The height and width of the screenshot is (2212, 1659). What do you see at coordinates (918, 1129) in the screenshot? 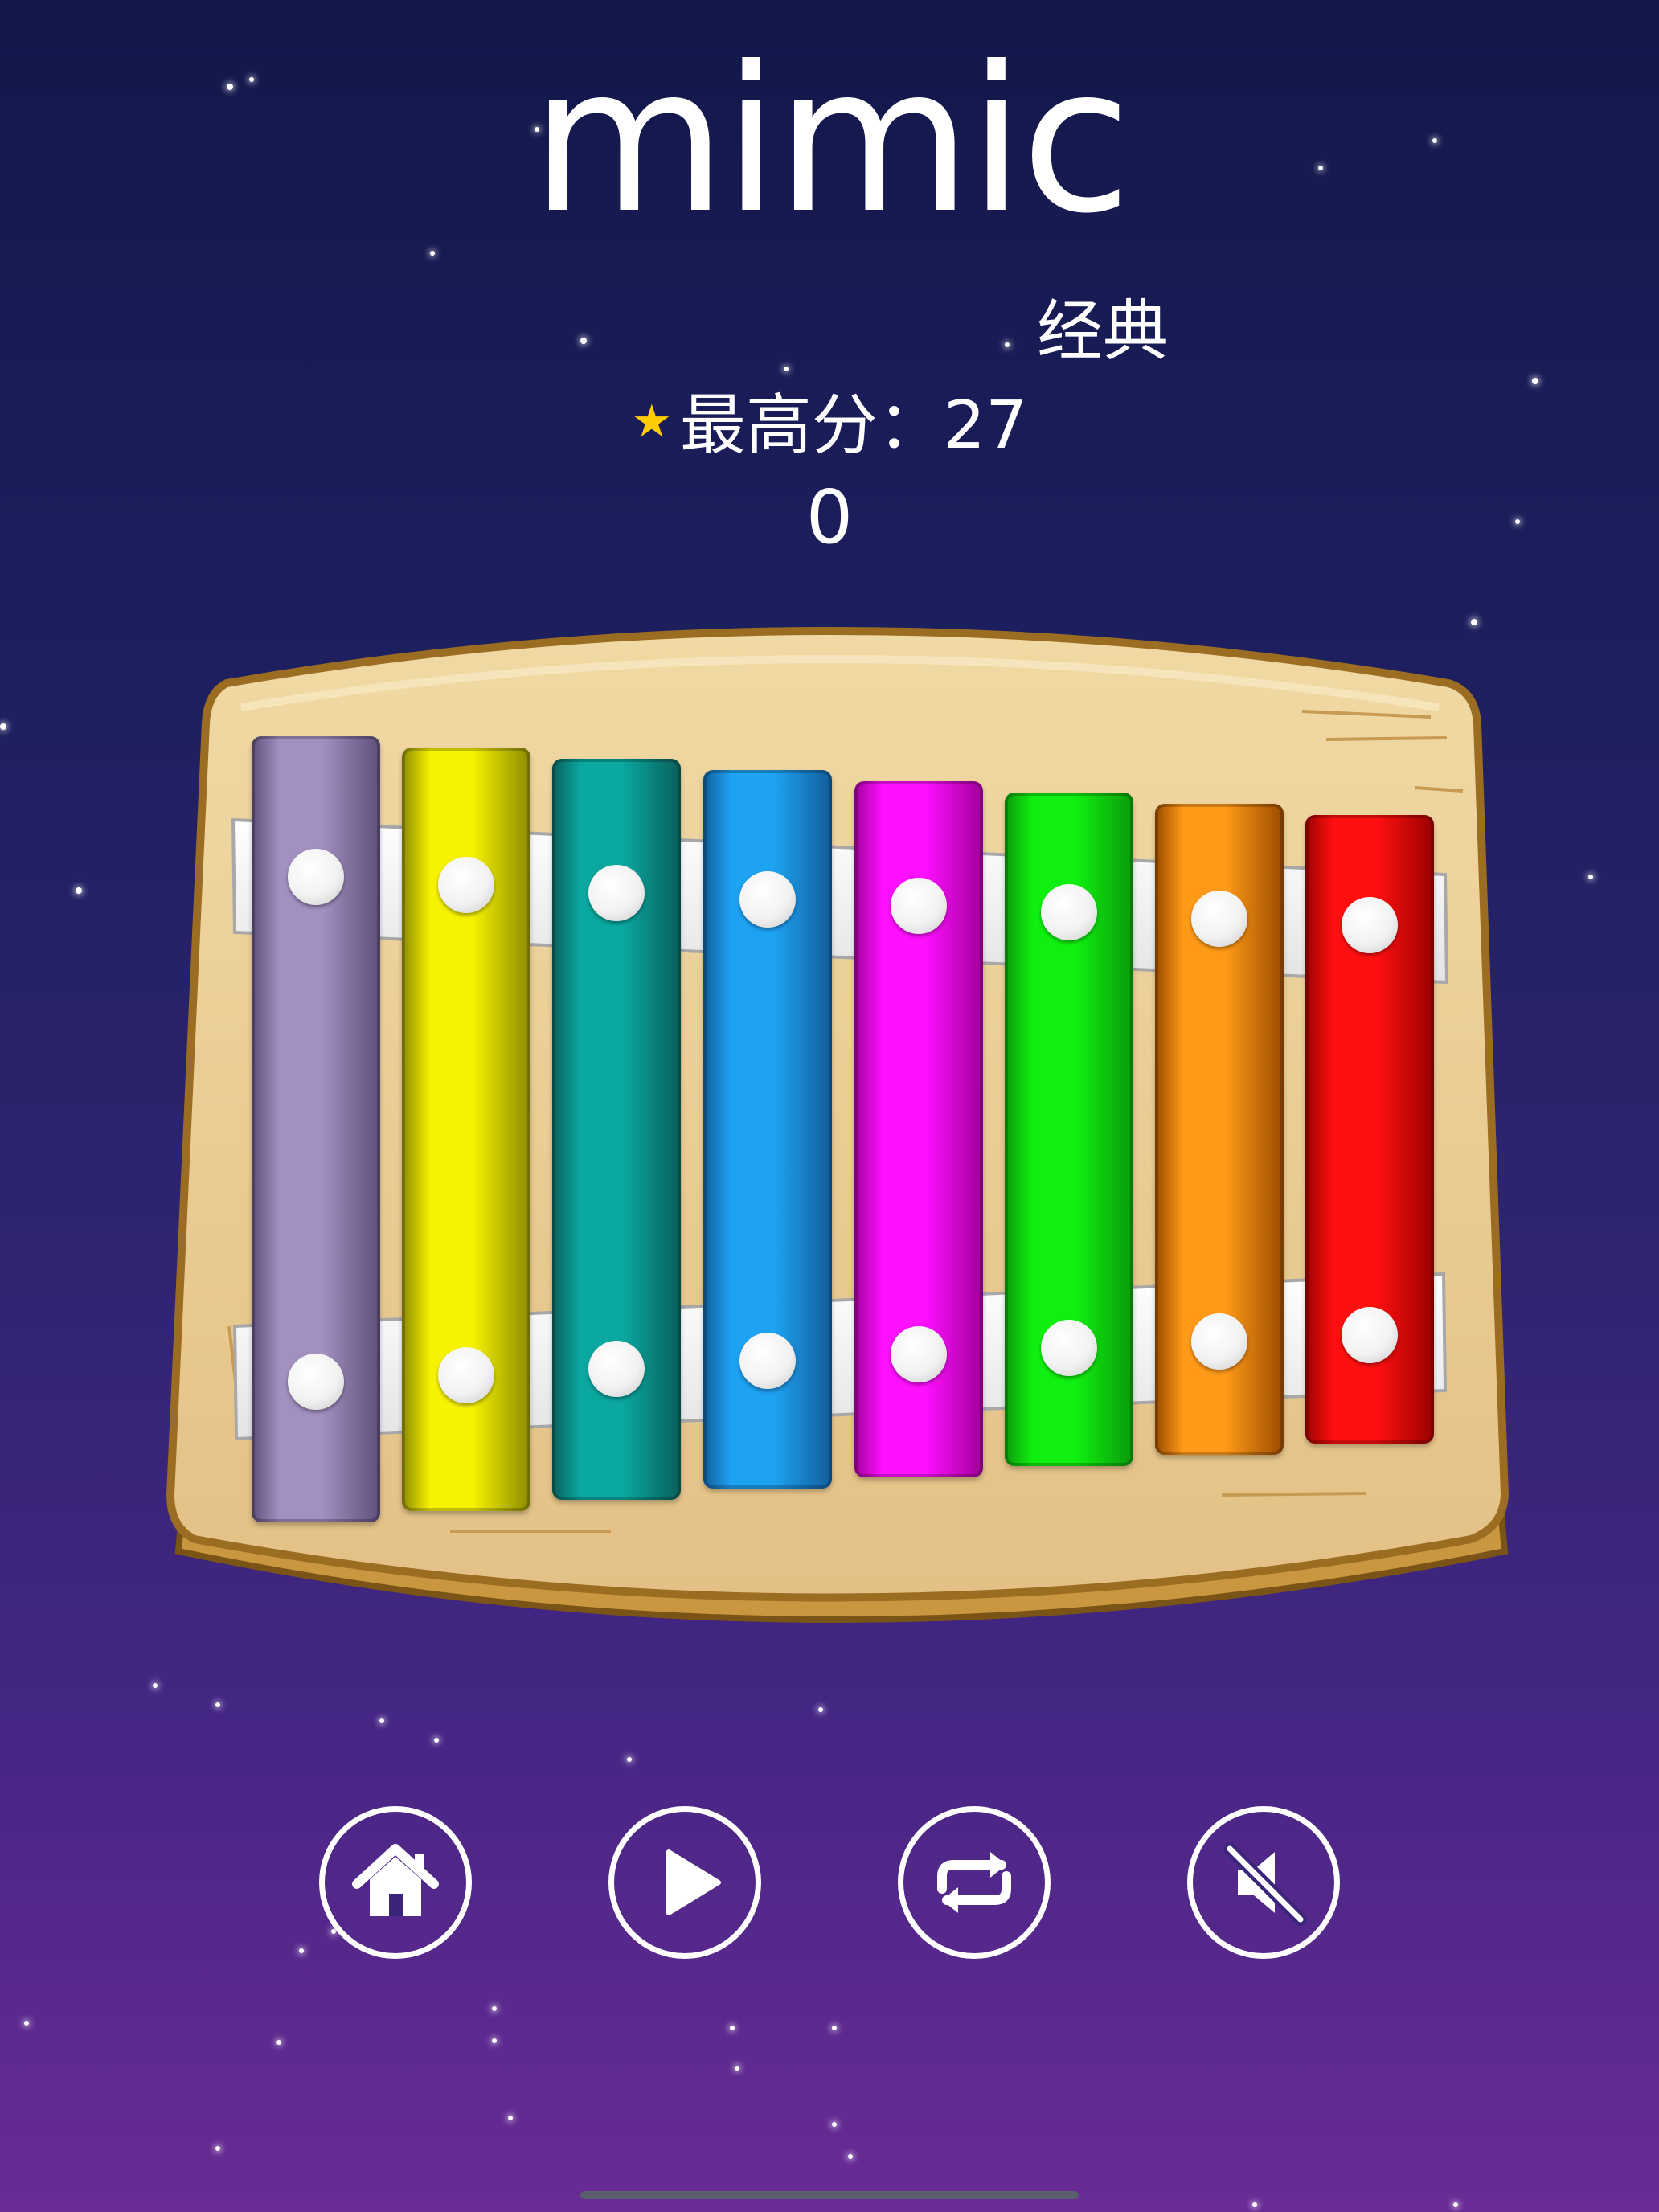
I see `bar-magenta` at bounding box center [918, 1129].